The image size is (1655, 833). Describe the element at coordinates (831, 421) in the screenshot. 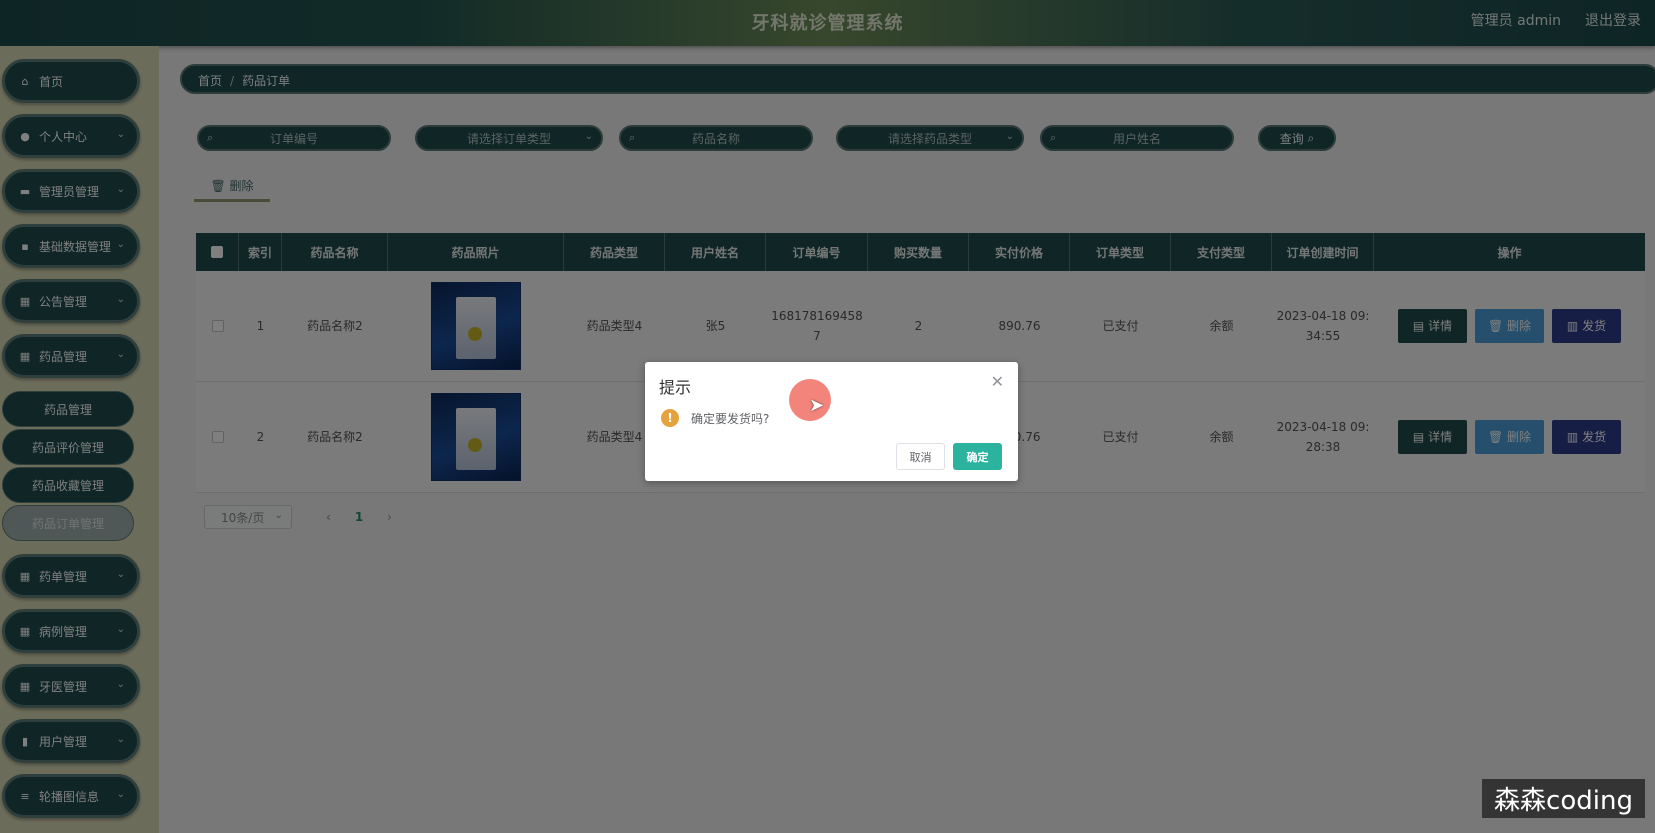

I see `confirm-dialog: 提示 ✕ ! 确定要发货吗? 取消 确定` at that location.